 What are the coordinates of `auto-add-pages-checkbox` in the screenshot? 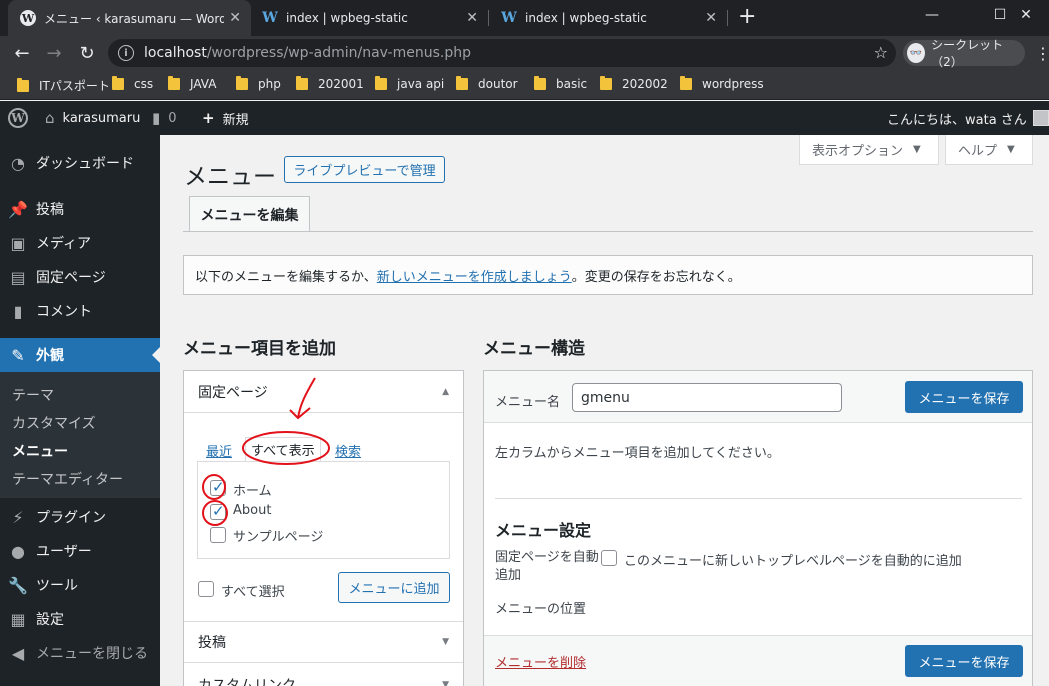 It's located at (609, 558).